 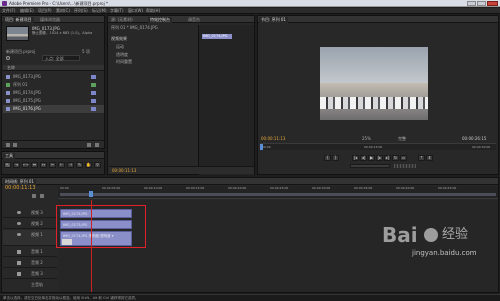 What do you see at coordinates (7, 165) in the screenshot?
I see `selection-tool-icon: ↖` at bounding box center [7, 165].